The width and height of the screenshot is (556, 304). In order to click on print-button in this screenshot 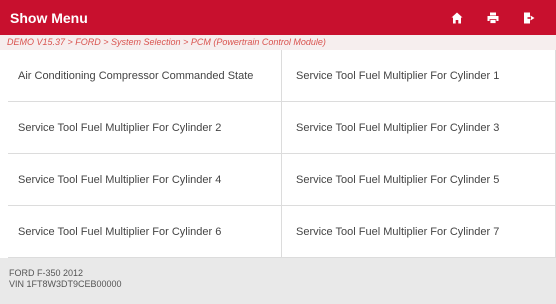, I will do `click(493, 17)`.